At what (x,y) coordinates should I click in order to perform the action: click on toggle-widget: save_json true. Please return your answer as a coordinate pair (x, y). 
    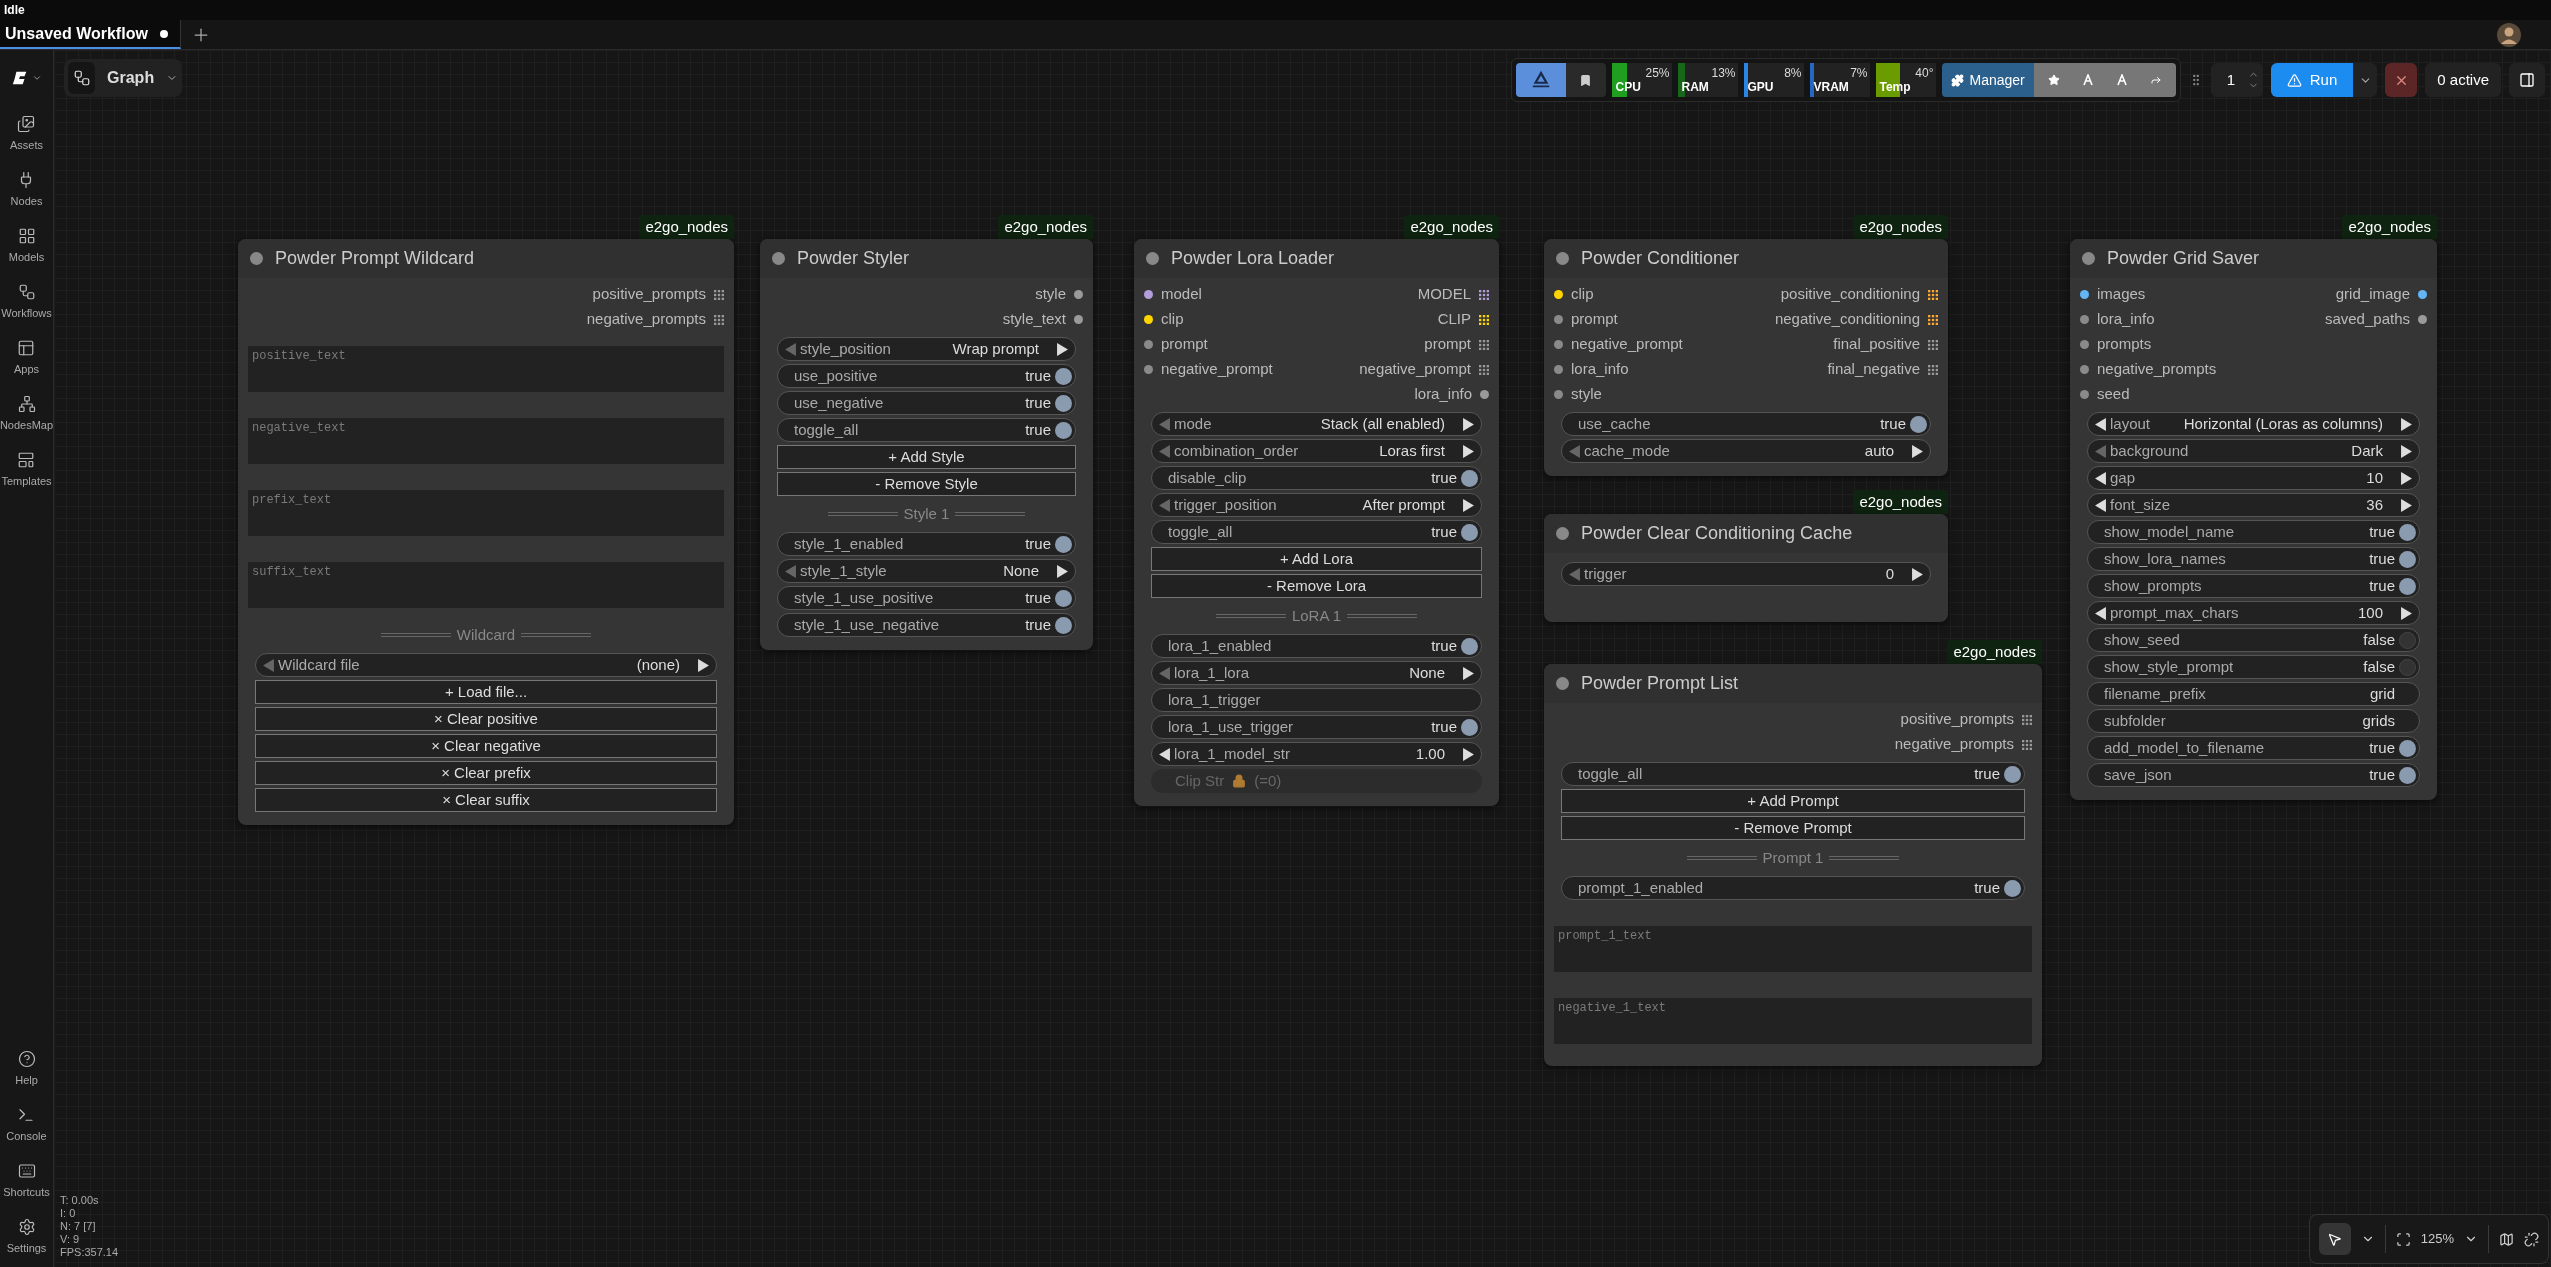
    Looking at the image, I should click on (2253, 775).